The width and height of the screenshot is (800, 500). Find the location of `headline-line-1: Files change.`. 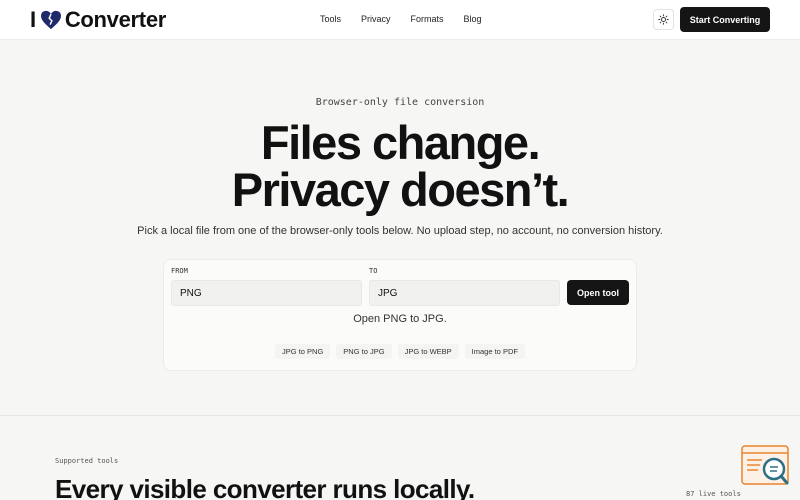

headline-line-1: Files change. is located at coordinates (400, 142).